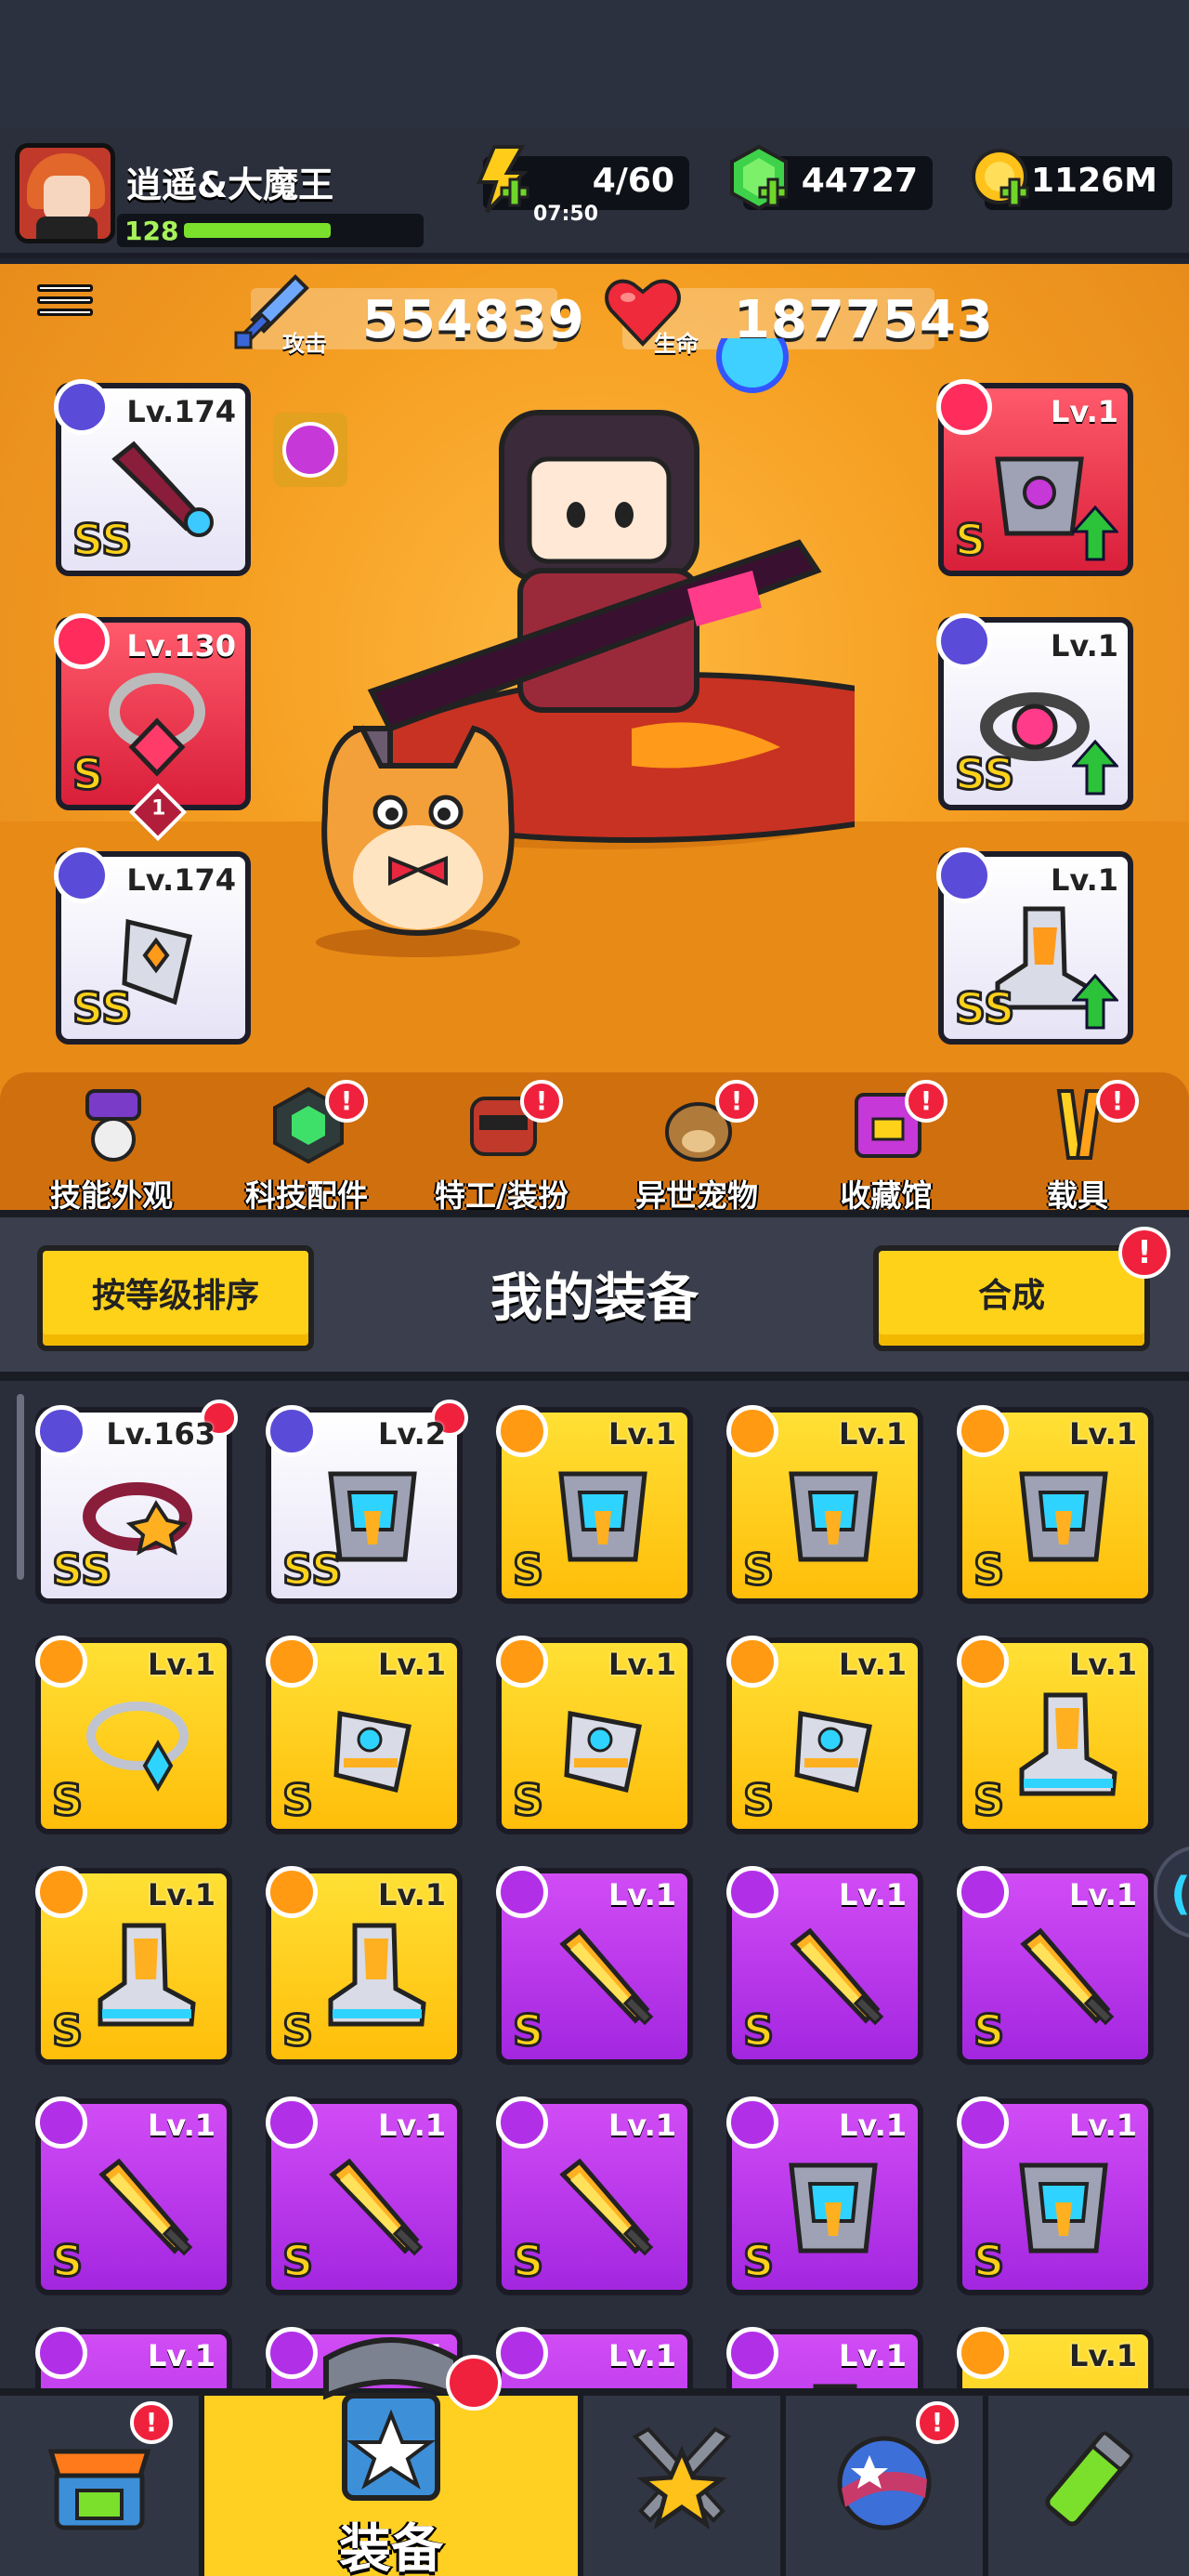  What do you see at coordinates (152, 727) in the screenshot?
I see `equipped-necklace-slot: Lv.130 S 1` at bounding box center [152, 727].